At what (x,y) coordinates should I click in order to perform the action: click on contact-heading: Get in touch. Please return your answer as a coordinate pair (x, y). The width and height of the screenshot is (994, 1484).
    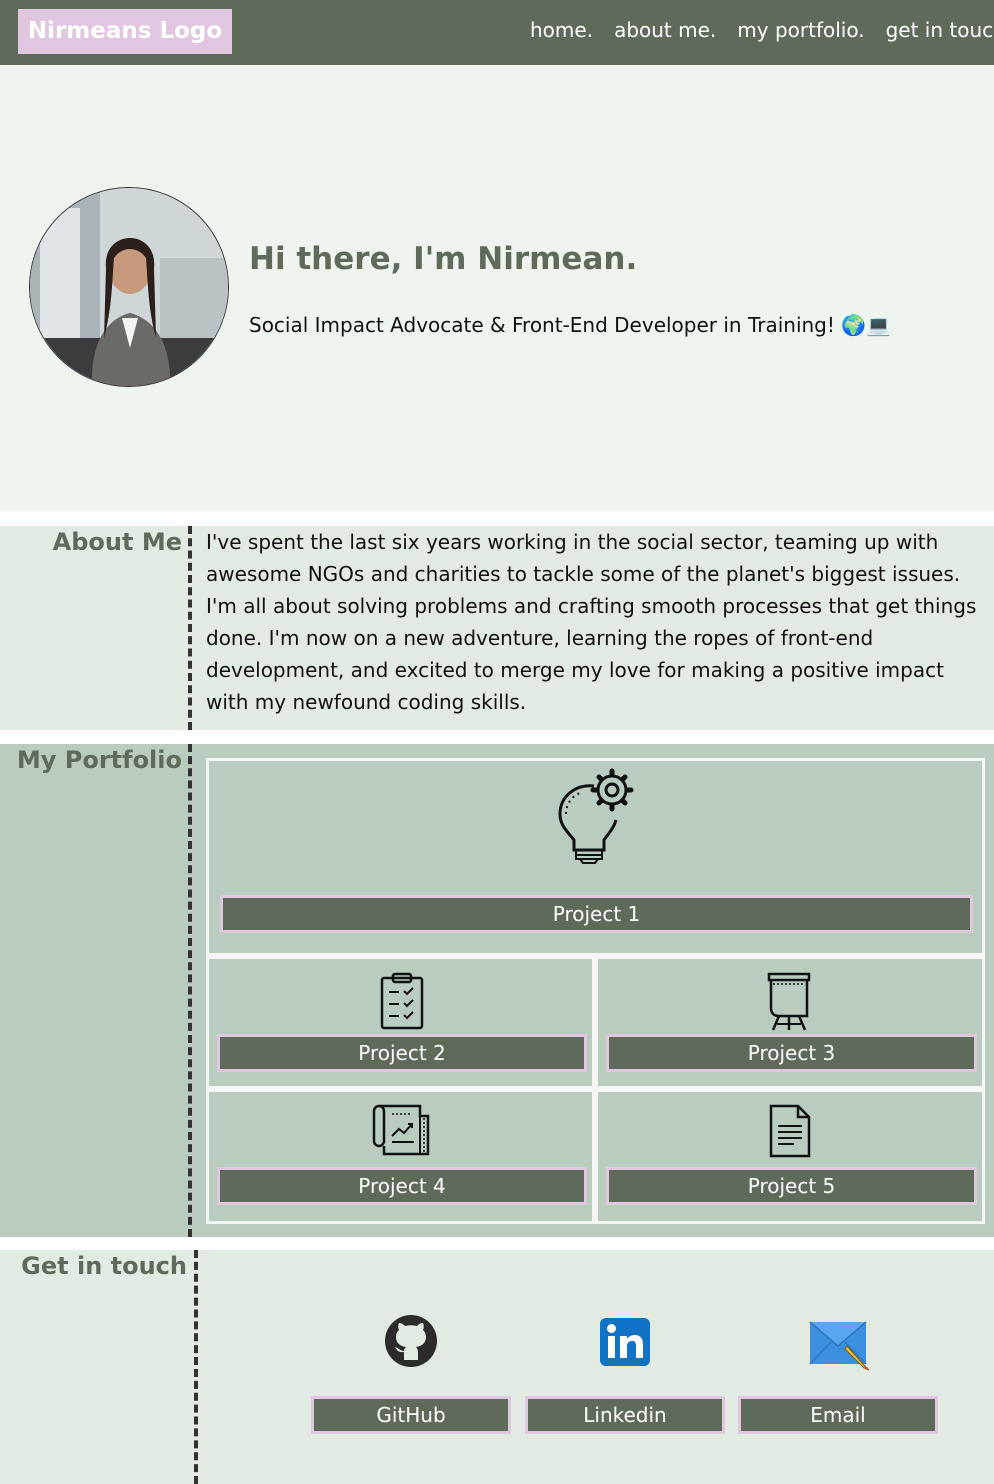
    Looking at the image, I should click on (104, 1266).